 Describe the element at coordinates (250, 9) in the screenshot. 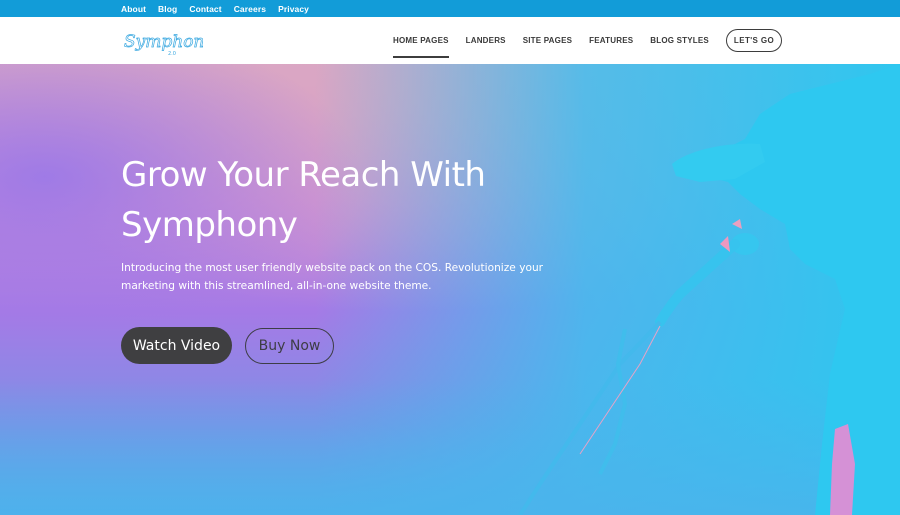

I see `utility-link-careers: Careers` at that location.